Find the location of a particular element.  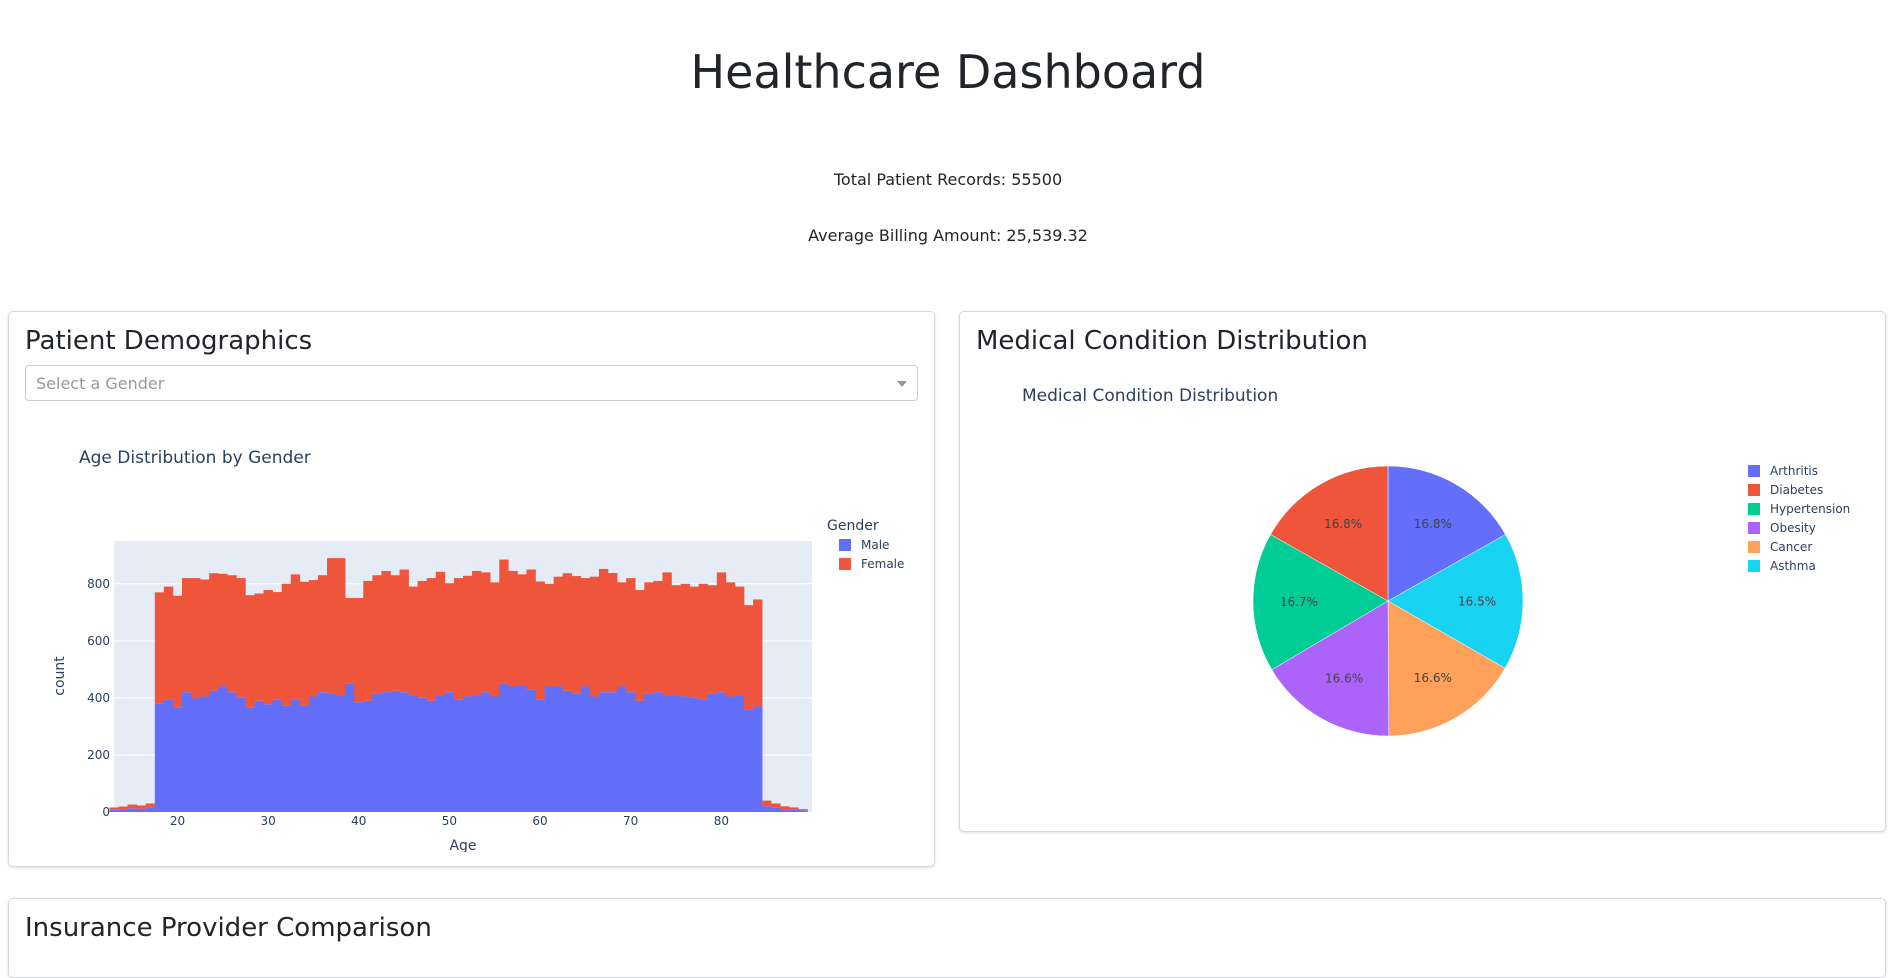

y-tick-label: 400 is located at coordinates (98, 698).